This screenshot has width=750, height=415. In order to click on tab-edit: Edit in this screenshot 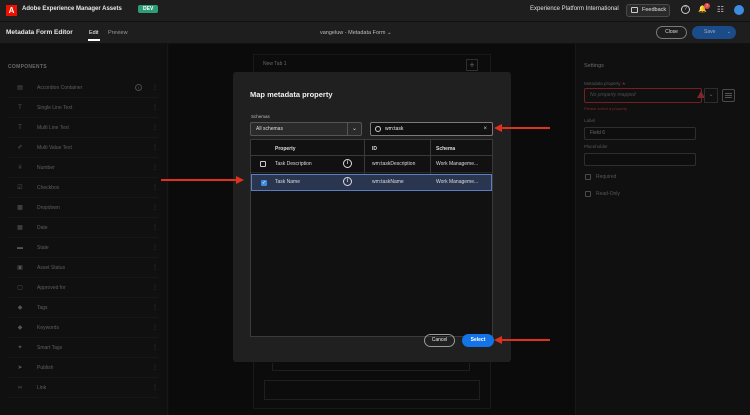, I will do `click(93, 33)`.